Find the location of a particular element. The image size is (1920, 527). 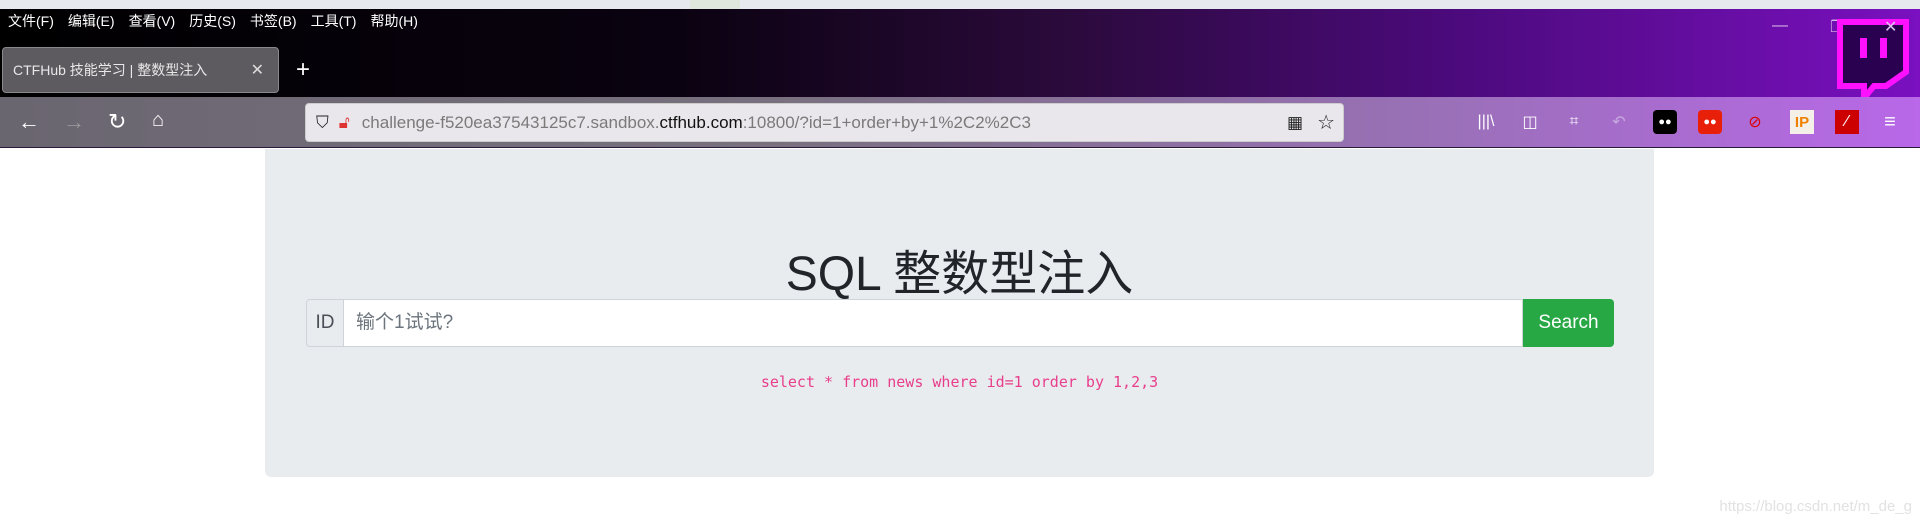

back-icon: ← is located at coordinates (29, 122).